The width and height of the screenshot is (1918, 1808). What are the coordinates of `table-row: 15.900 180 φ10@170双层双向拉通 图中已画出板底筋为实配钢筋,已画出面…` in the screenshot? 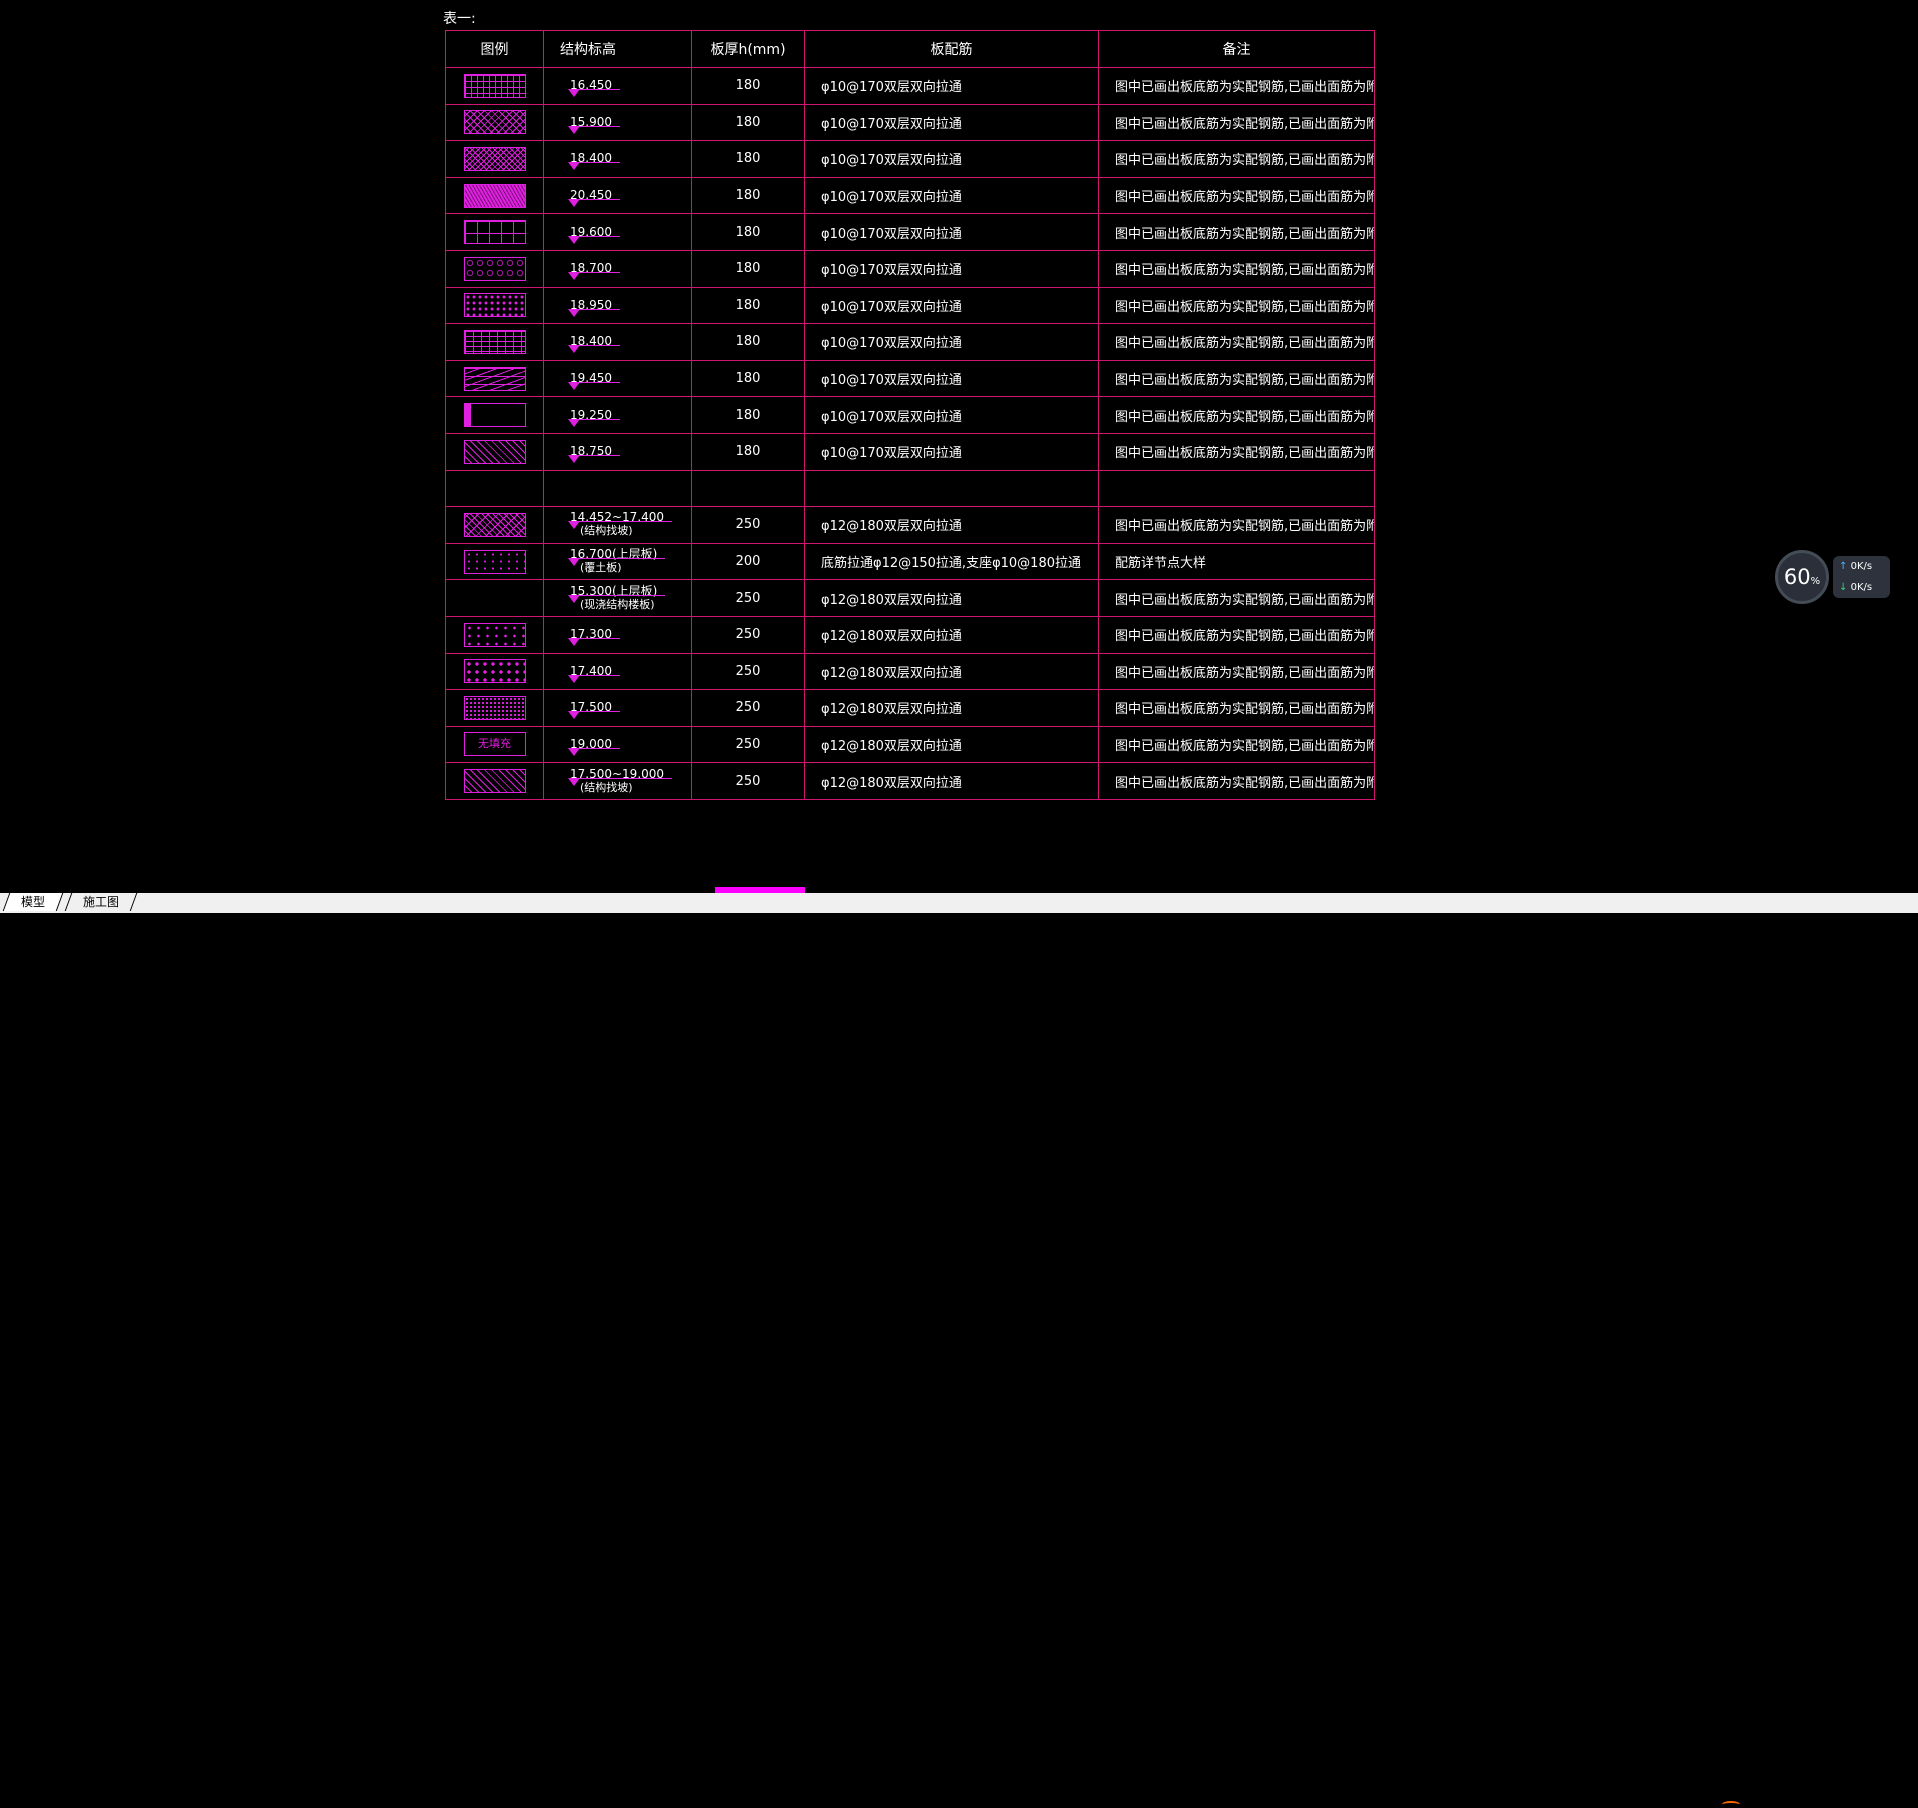 It's located at (910, 122).